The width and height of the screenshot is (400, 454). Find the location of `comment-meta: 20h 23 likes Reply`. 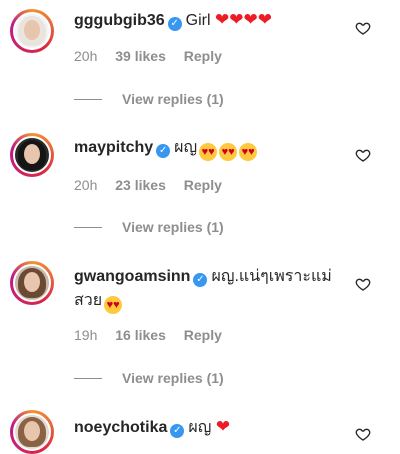

comment-meta: 20h 23 likes Reply is located at coordinates (155, 185).